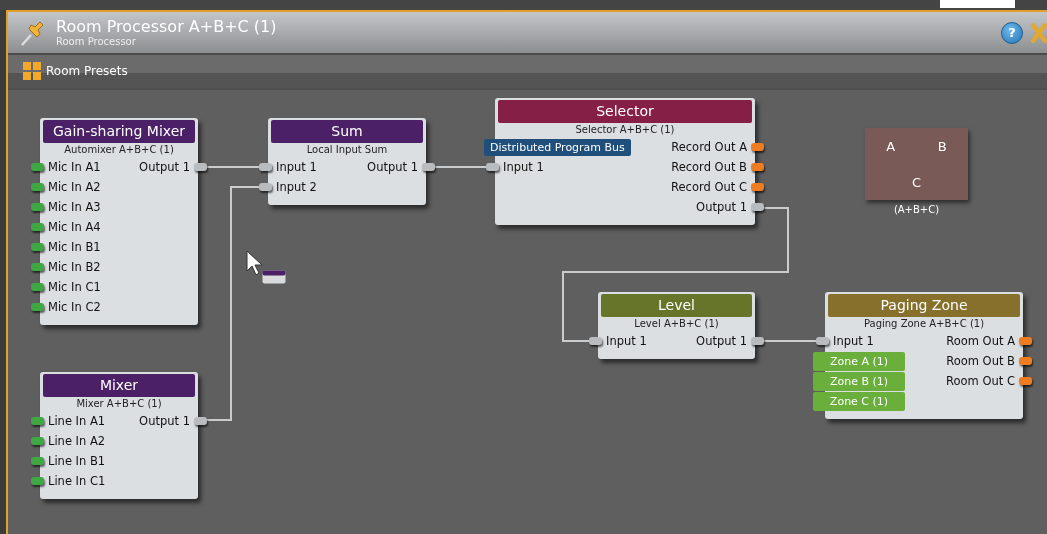 The height and width of the screenshot is (534, 1047). I want to click on port-label: Line In B1, so click(77, 461).